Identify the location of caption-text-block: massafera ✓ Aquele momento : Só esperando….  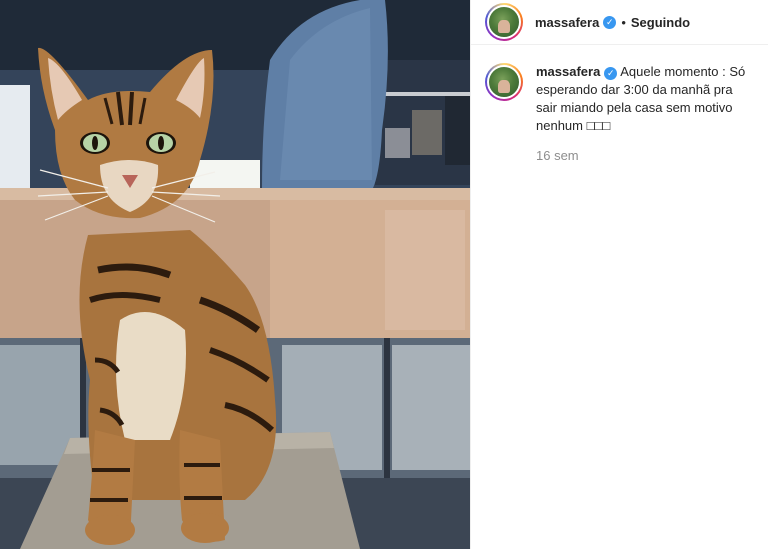
(645, 99).